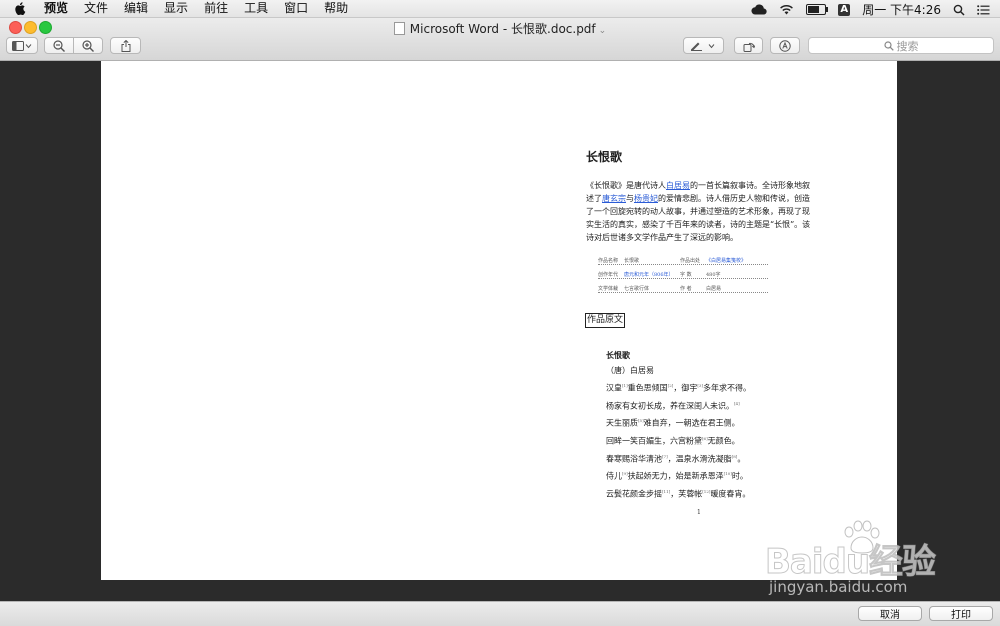 The width and height of the screenshot is (1000, 626). What do you see at coordinates (500, 9) in the screenshot?
I see `menu-bar: 预览 文件 编辑 显示 前往 工具 窗口 帮助 A 周一 下午4:26` at bounding box center [500, 9].